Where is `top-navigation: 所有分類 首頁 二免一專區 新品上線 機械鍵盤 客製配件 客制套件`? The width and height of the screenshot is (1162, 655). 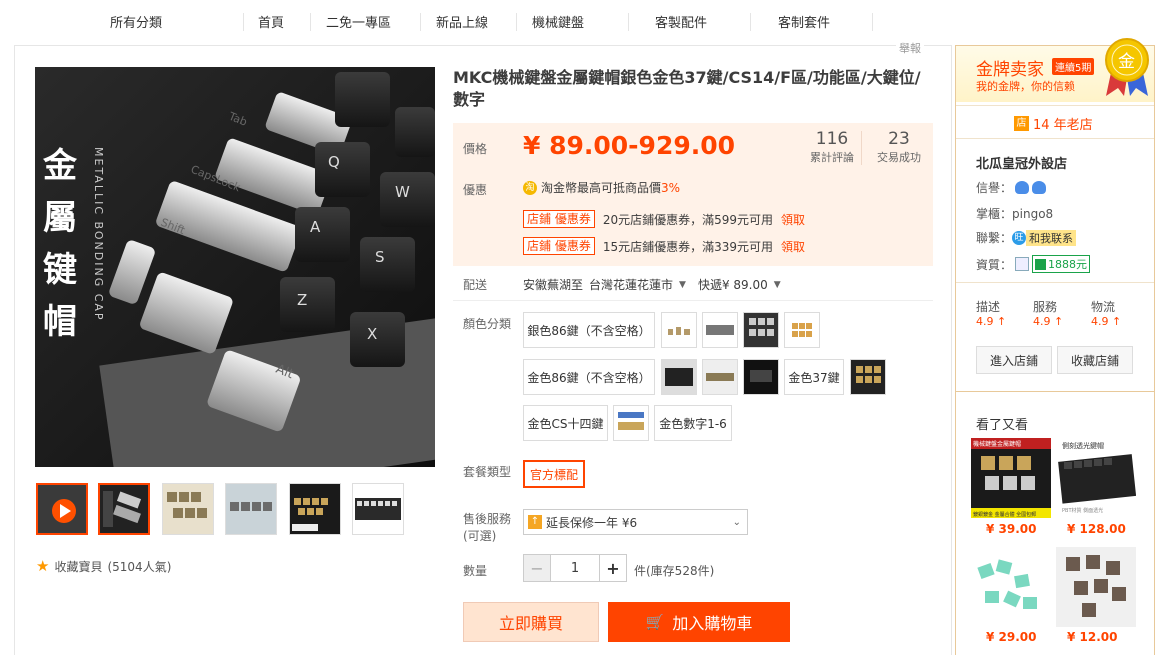 top-navigation: 所有分類 首頁 二免一專區 新品上線 機械鍵盤 客製配件 客制套件 is located at coordinates (581, 21).